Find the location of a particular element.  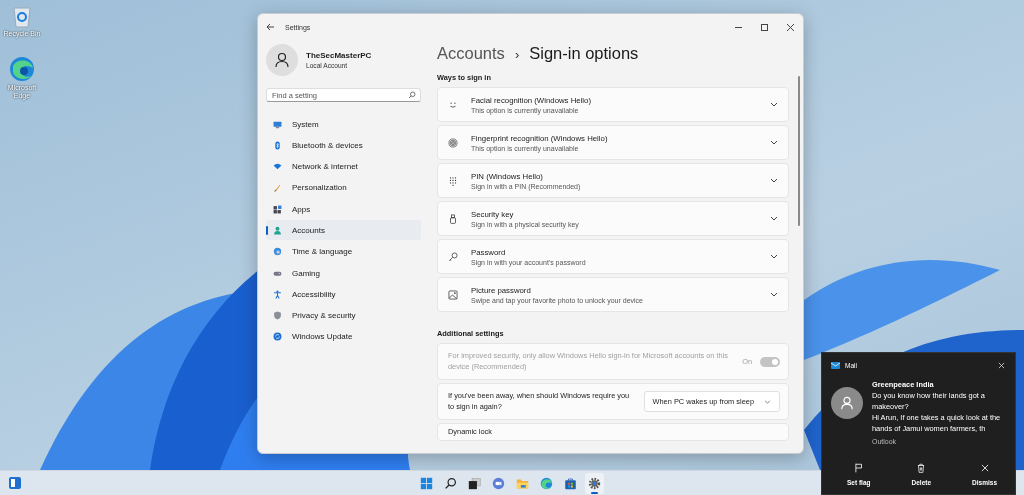

account-name: TheSecMasterPC is located at coordinates (339, 55).